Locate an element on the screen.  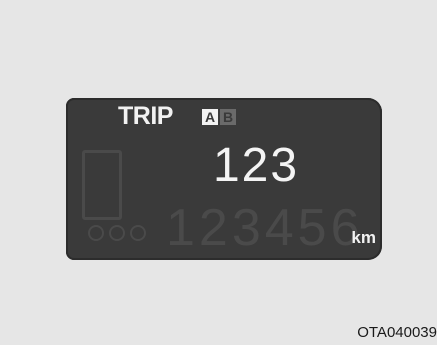
figure-caption: OTA040039 is located at coordinates (397, 332).